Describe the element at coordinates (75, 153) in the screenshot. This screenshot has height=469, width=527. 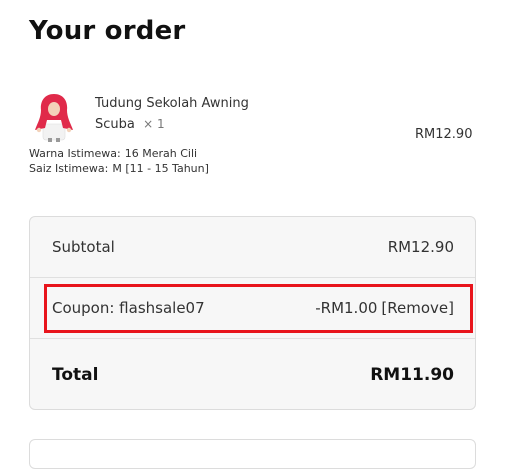
I see `variation-color-label: Warna Istimewa:` at that location.